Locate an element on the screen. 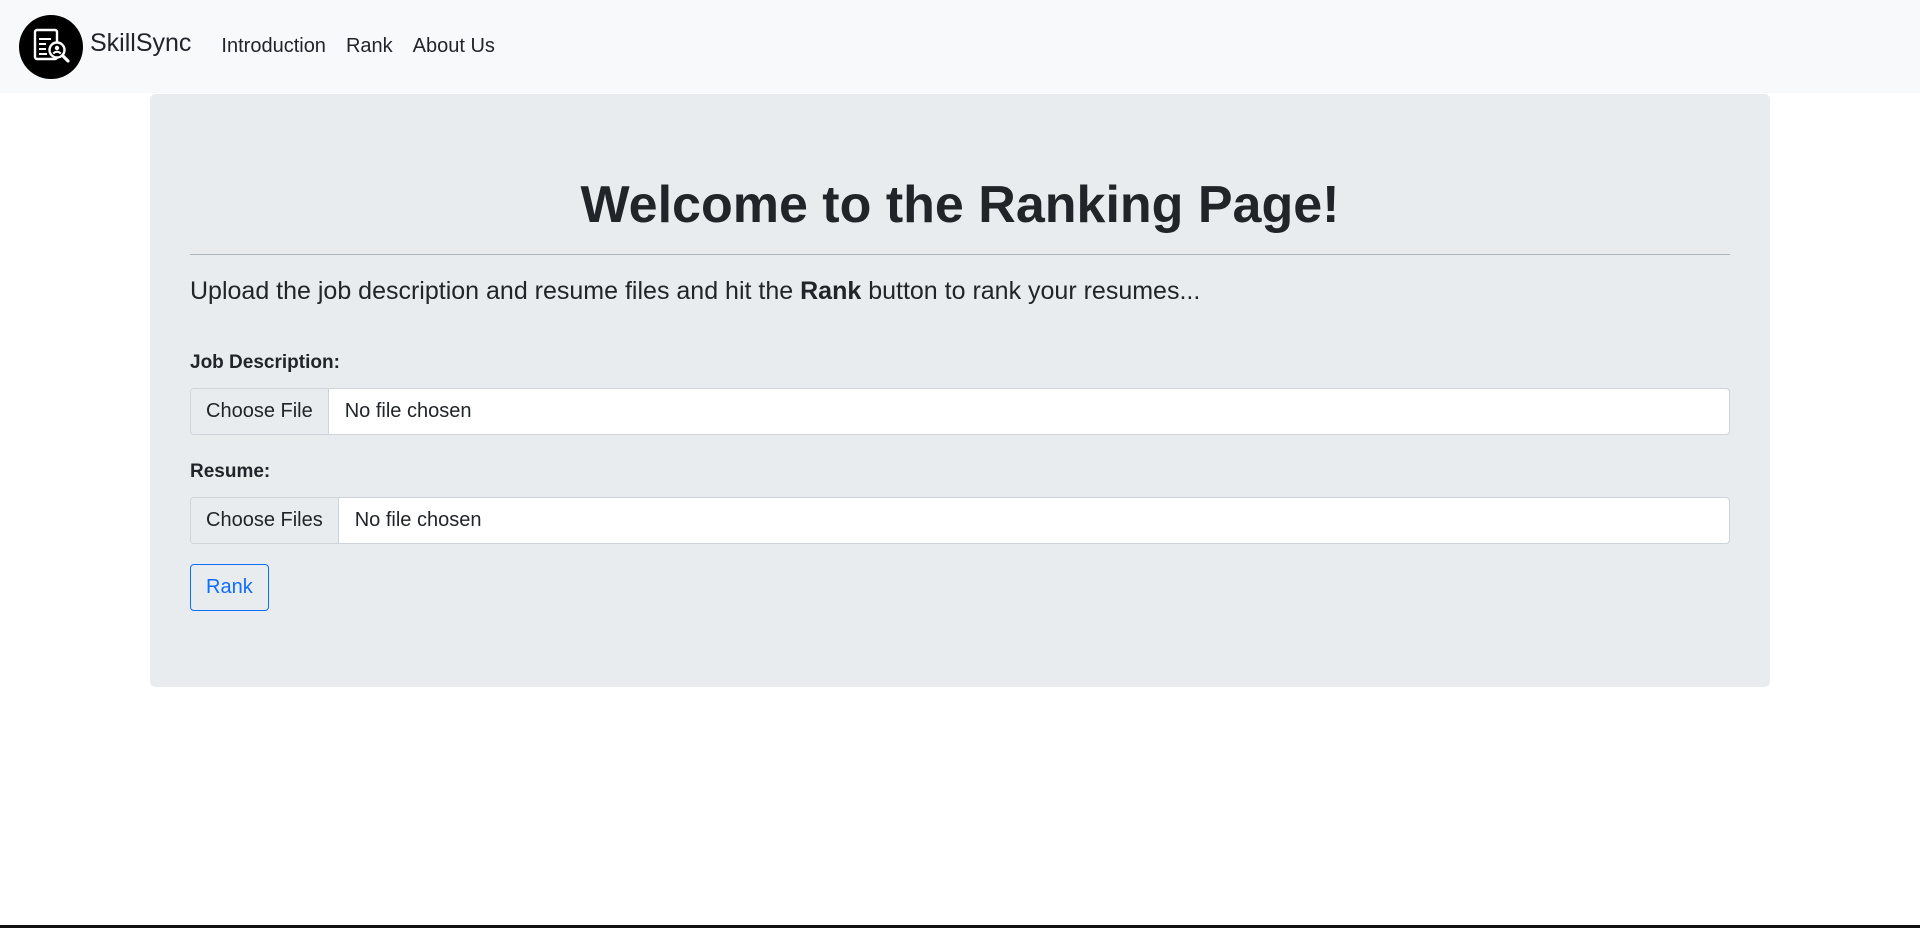  job-description-label: Job Description: is located at coordinates (265, 363).